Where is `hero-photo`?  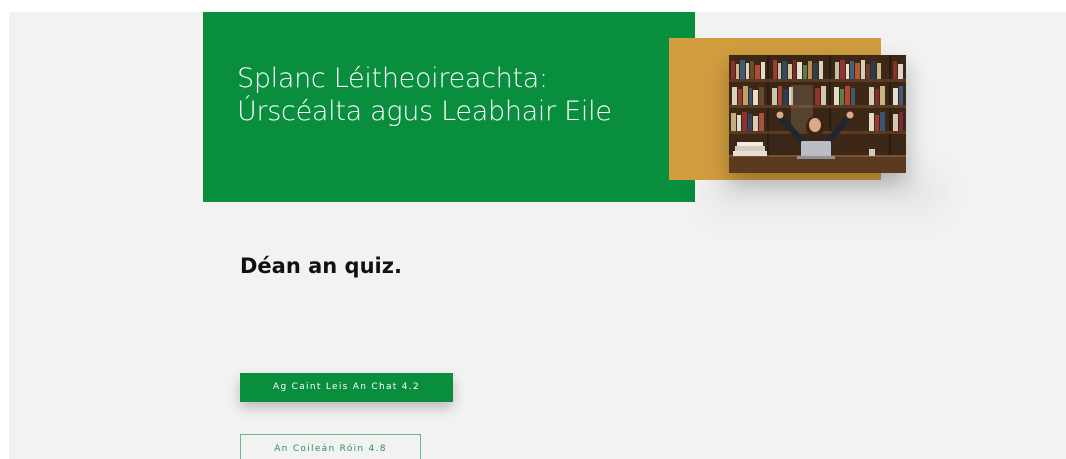
hero-photo is located at coordinates (817, 114).